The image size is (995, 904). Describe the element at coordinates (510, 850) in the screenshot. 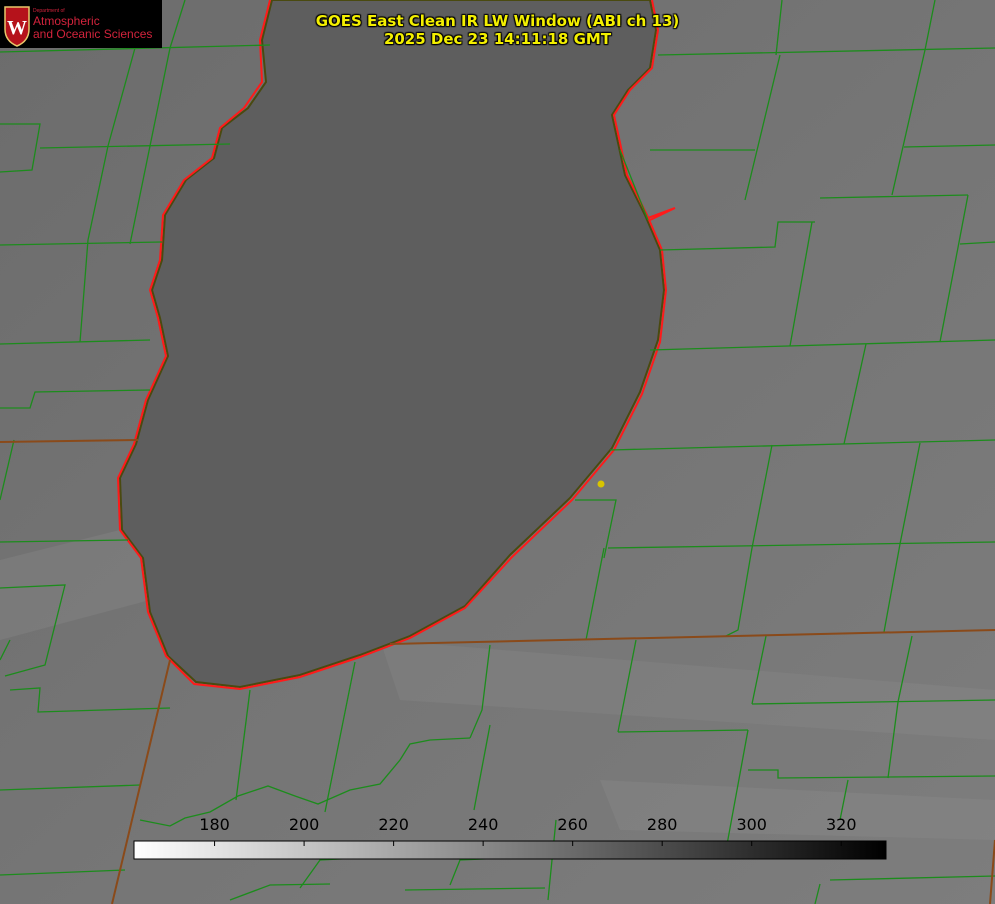

I see `colorbar` at that location.